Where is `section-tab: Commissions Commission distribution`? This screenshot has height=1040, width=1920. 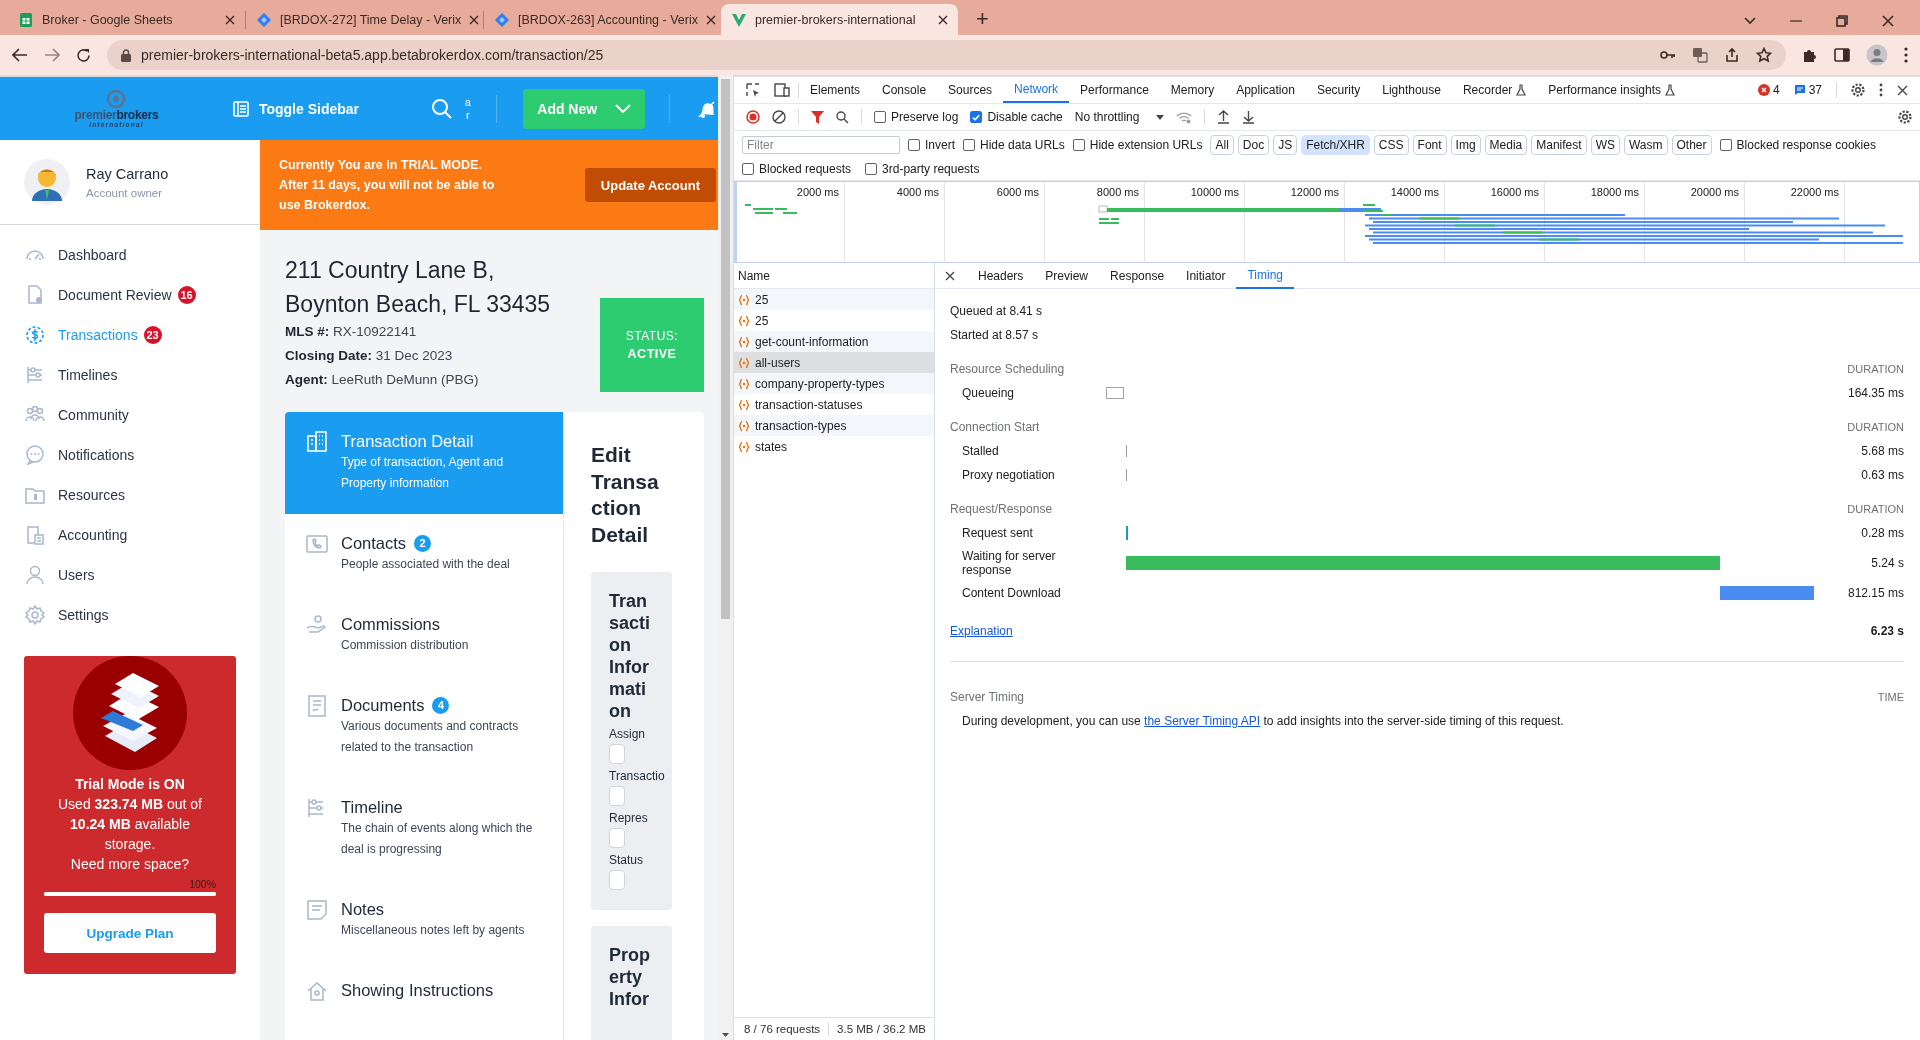
section-tab: Commissions Commission distribution is located at coordinates (424, 635).